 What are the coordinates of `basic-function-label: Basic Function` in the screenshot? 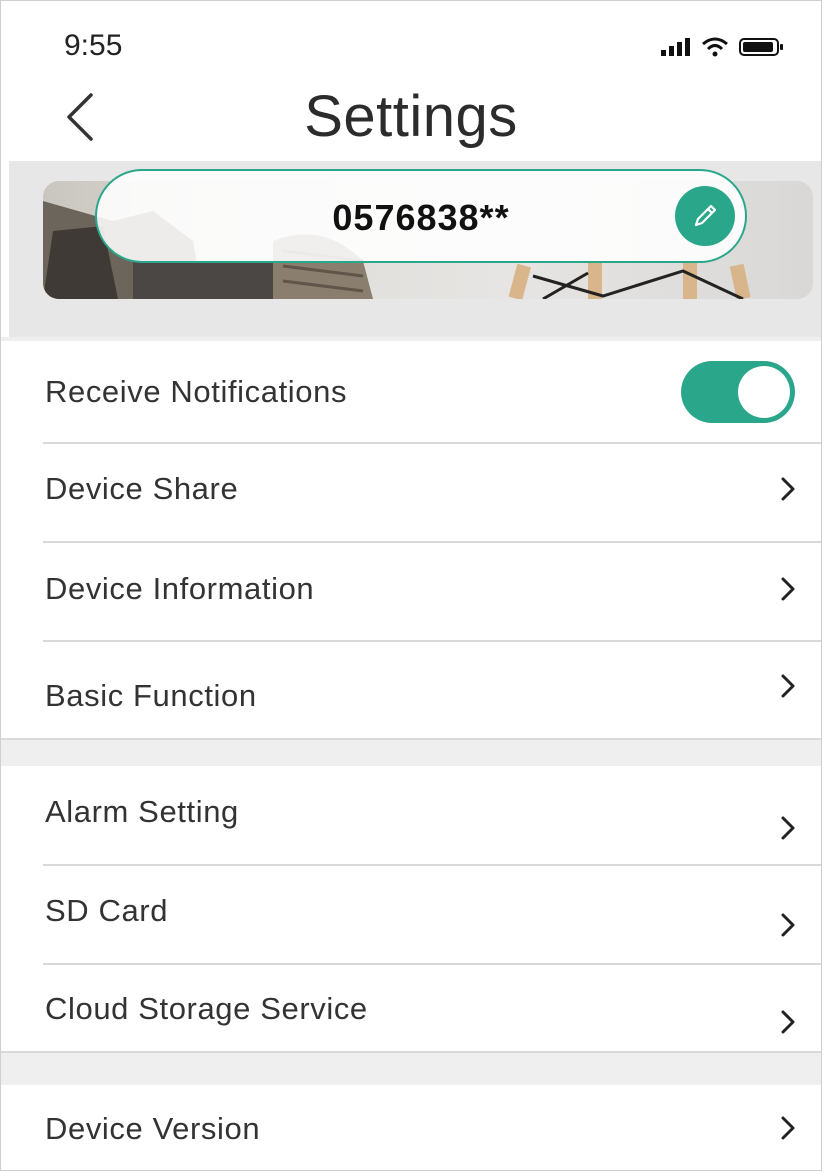 It's located at (151, 695).